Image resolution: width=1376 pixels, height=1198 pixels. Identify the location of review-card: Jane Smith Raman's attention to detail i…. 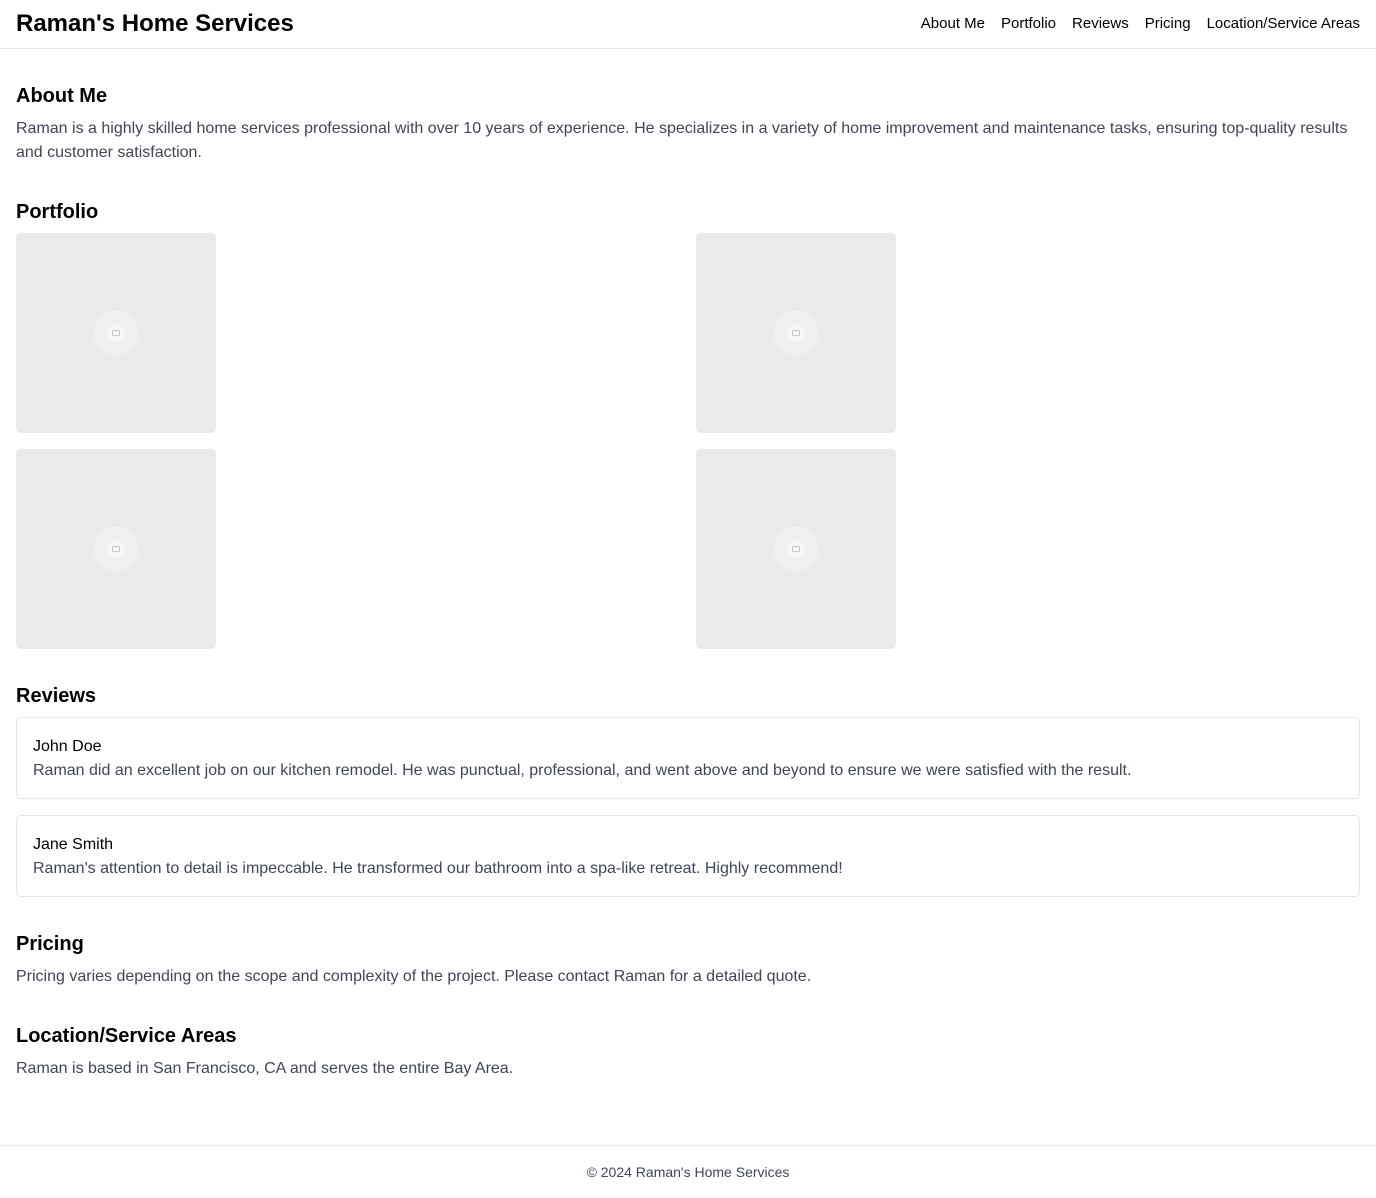
(688, 856).